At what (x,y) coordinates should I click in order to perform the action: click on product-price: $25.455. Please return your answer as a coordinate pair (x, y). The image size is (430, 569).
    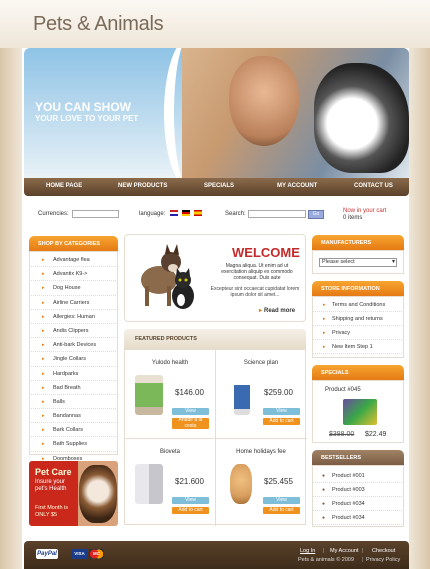
    Looking at the image, I should click on (278, 481).